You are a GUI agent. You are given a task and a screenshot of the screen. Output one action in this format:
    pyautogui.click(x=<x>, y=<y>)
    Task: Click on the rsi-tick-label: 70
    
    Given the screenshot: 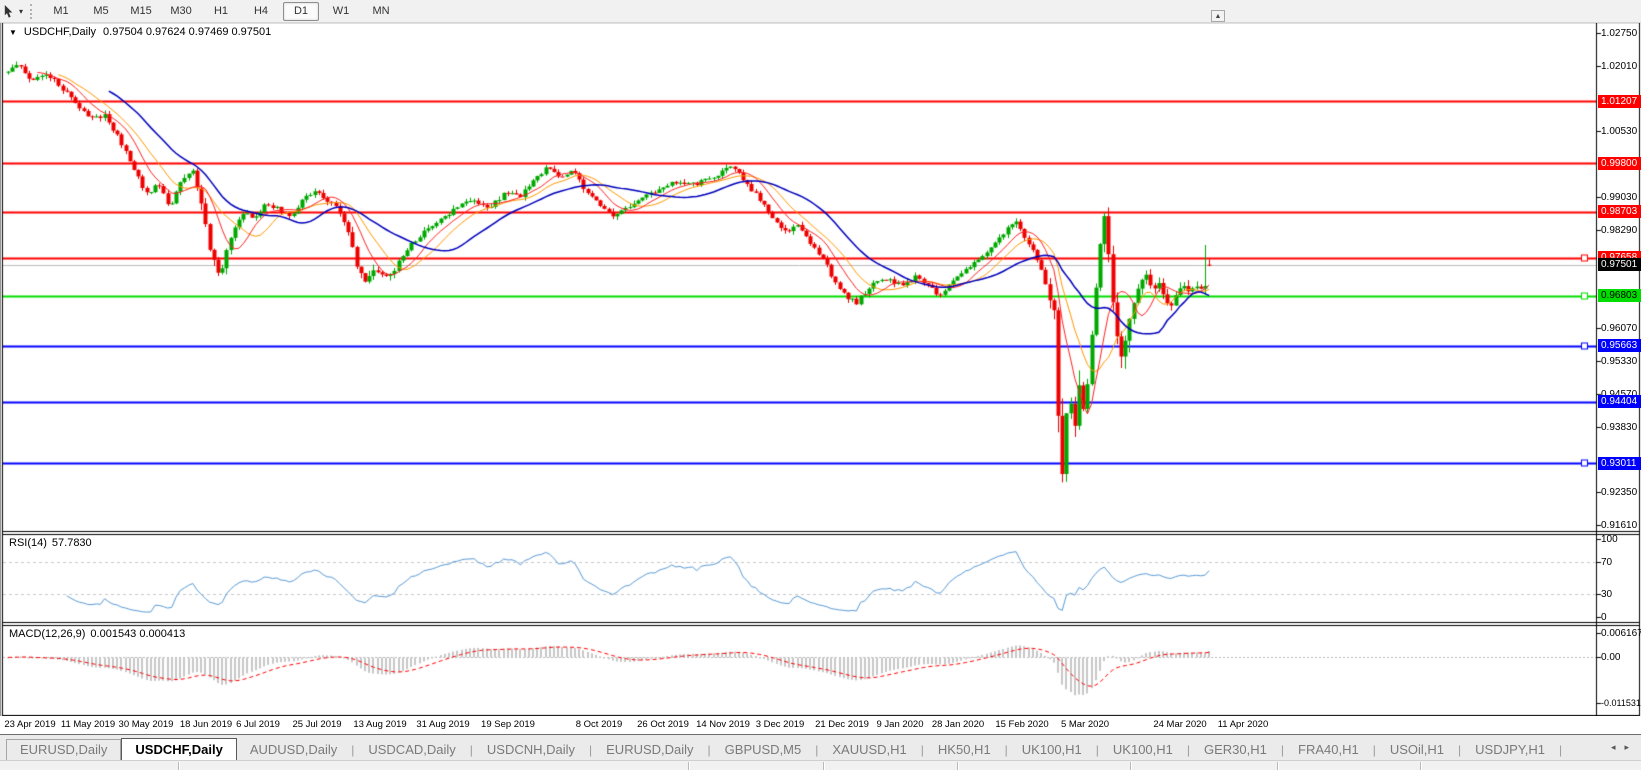 What is the action you would take?
    pyautogui.click(x=1607, y=563)
    